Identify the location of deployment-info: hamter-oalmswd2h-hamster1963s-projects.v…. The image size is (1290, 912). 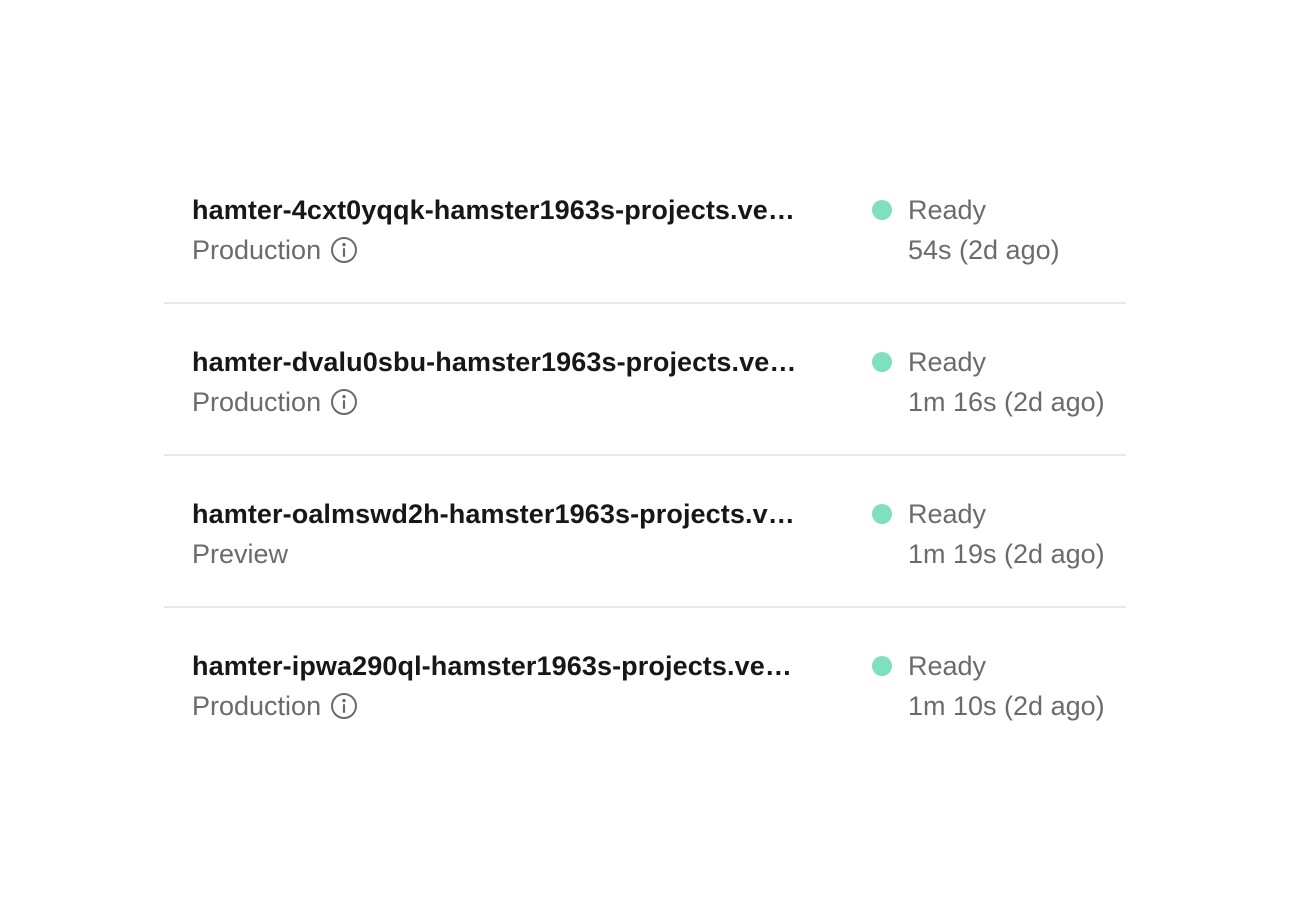
(514, 534).